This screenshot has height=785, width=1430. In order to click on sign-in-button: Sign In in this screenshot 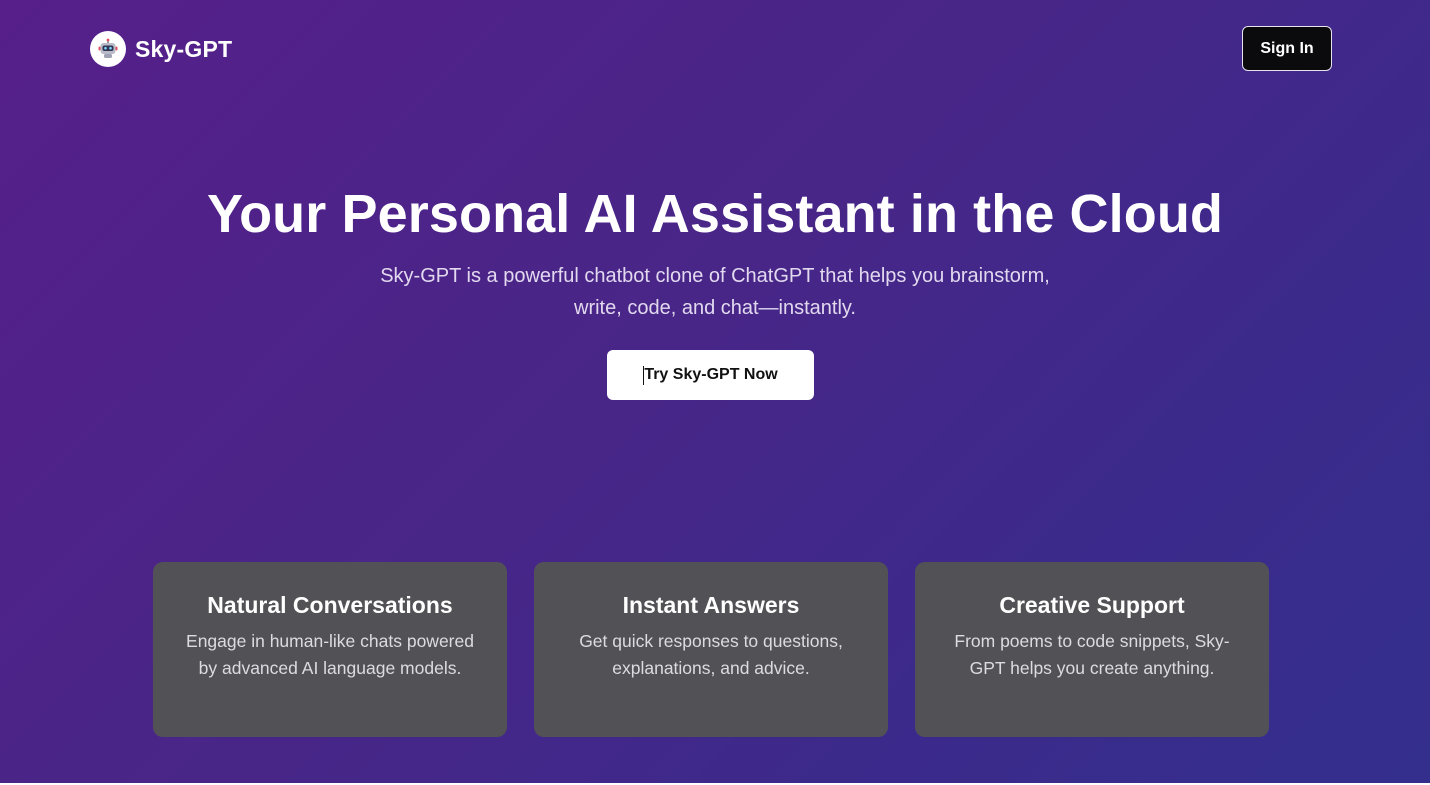, I will do `click(1287, 48)`.